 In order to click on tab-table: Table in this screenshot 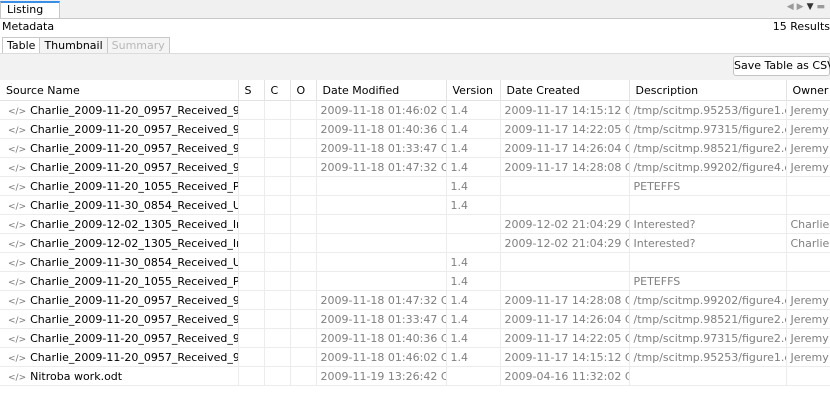, I will do `click(21, 45)`.